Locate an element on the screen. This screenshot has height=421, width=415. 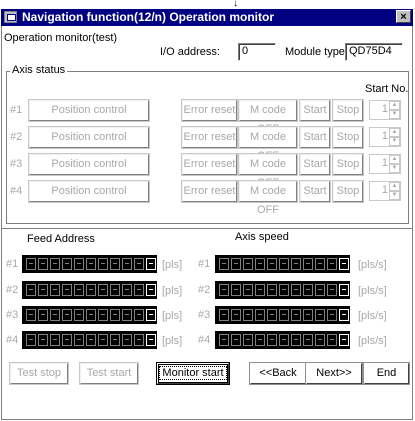
axis-row-number: #1 is located at coordinates (16, 110).